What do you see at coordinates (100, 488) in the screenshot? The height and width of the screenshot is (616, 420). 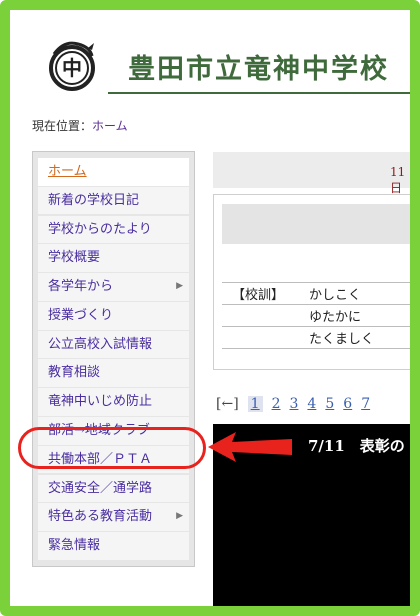 I see `sidebar-item-label: 交通安全／通学路` at bounding box center [100, 488].